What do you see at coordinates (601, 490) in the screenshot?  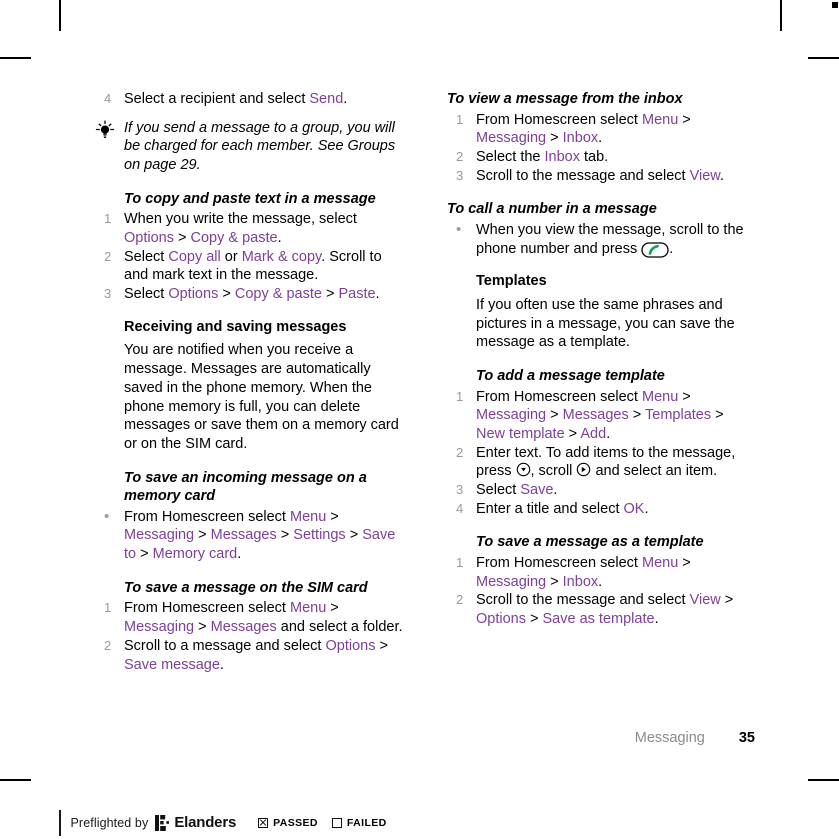 I see `list-item: 3 Select Save.` at bounding box center [601, 490].